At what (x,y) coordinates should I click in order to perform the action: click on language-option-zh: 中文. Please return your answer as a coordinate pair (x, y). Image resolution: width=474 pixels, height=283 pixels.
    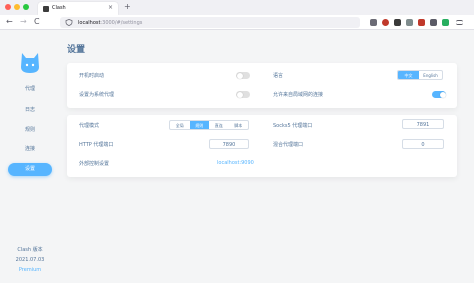
    Looking at the image, I should click on (409, 75).